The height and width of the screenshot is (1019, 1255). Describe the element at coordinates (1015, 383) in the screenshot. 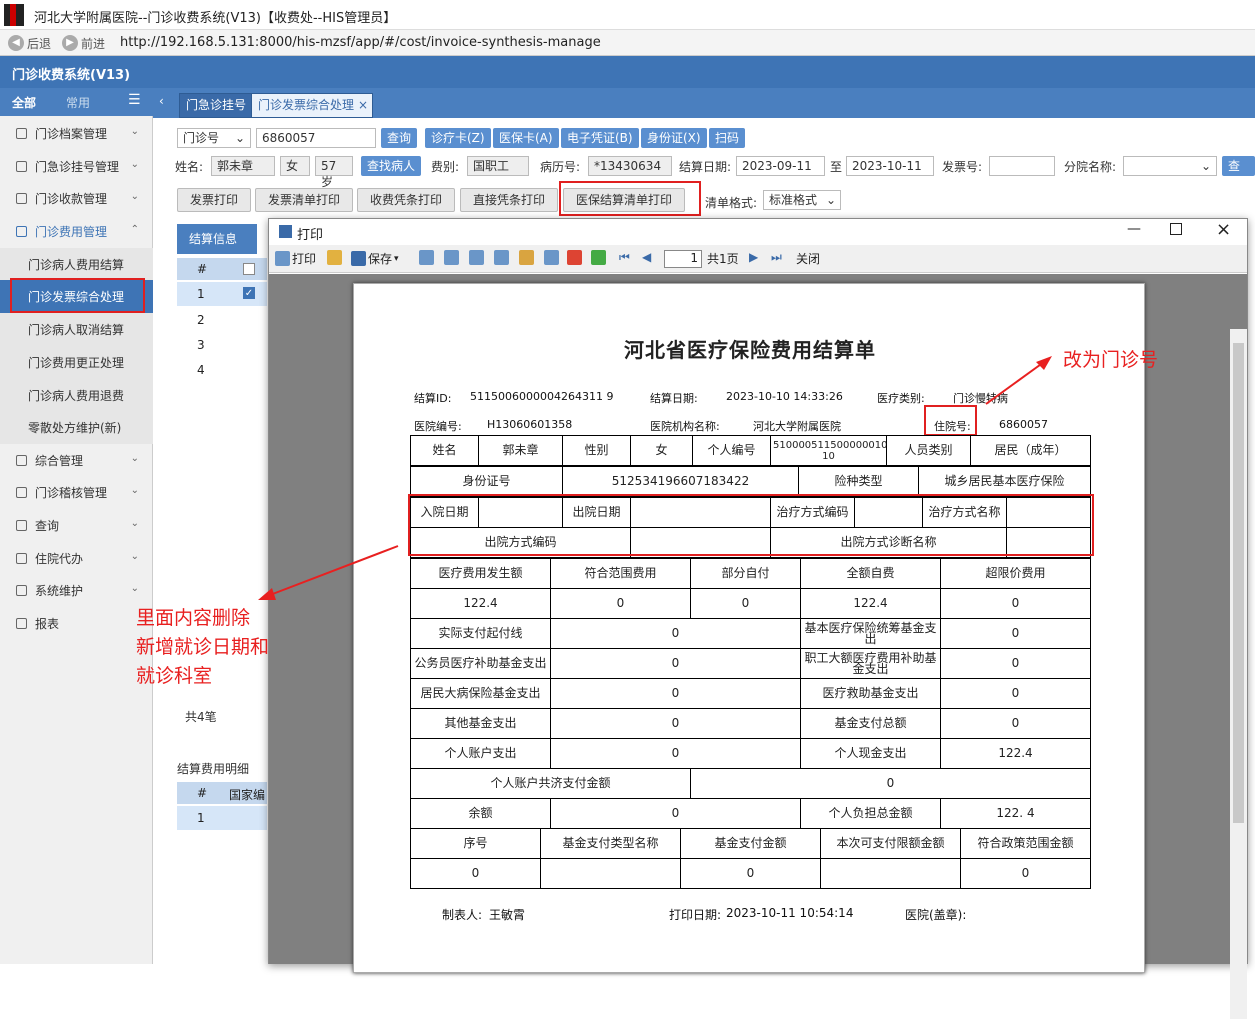

I see `annotation-arrow-outpatient` at that location.